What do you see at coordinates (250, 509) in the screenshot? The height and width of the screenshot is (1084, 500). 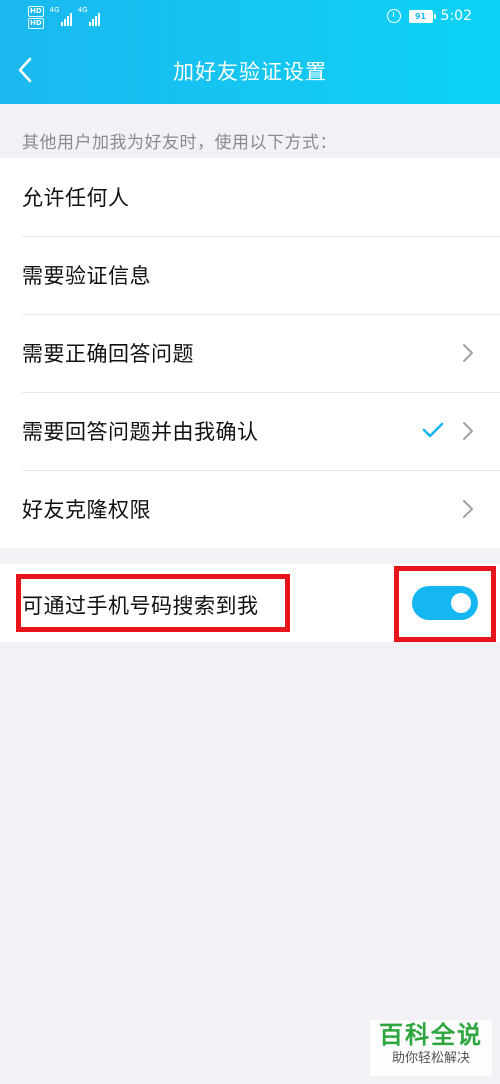 I see `option-friend-clone-permission: 好友克隆权限` at bounding box center [250, 509].